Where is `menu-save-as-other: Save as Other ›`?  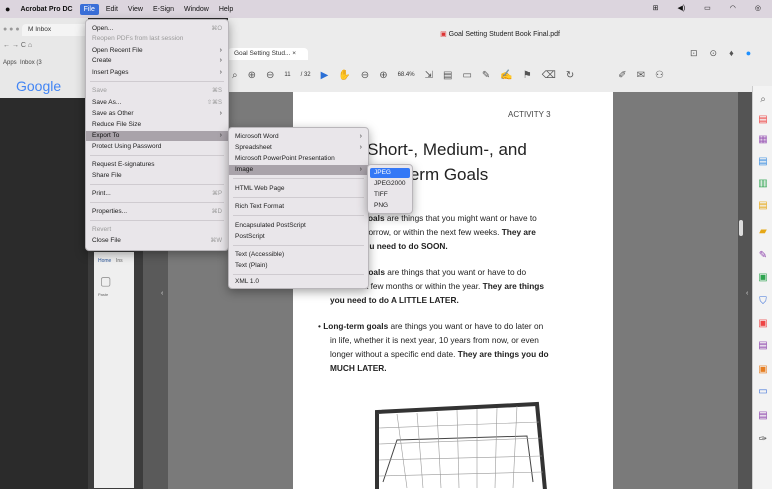
menu-save-as-other: Save as Other › is located at coordinates (157, 114).